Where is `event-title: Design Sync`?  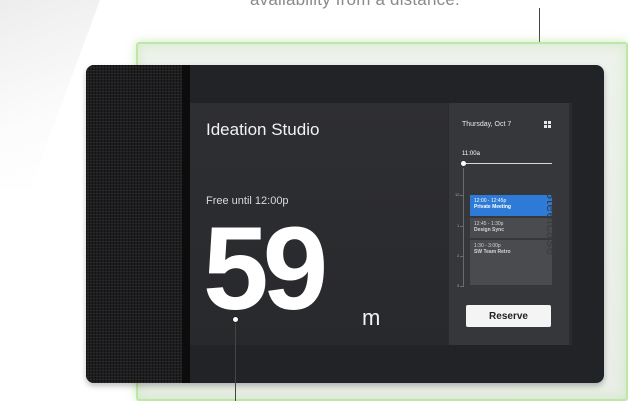 event-title: Design Sync is located at coordinates (489, 230).